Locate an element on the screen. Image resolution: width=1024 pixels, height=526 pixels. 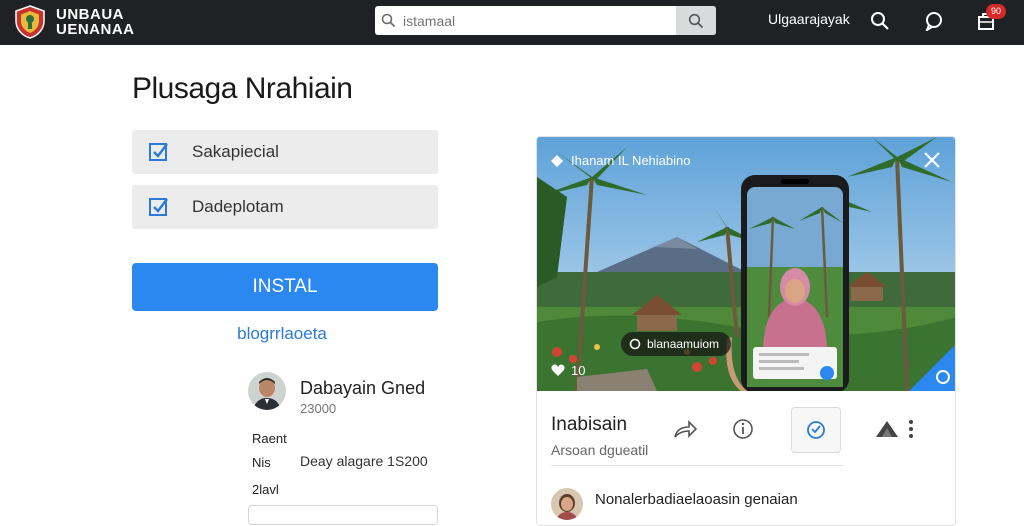
install-button: INSTAL is located at coordinates (285, 287).